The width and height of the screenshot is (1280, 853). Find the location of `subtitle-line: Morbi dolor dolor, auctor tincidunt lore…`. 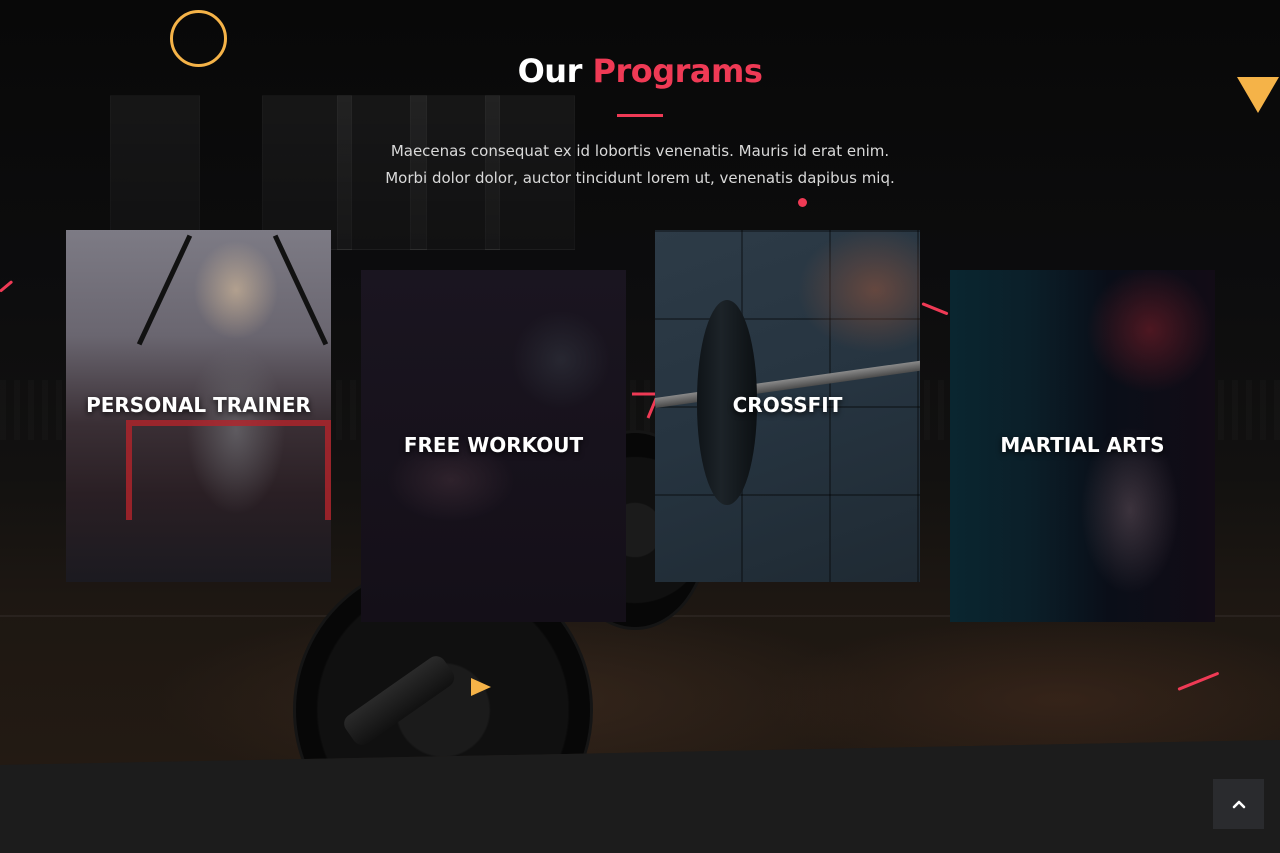

subtitle-line: Morbi dolor dolor, auctor tincidunt lore… is located at coordinates (640, 178).